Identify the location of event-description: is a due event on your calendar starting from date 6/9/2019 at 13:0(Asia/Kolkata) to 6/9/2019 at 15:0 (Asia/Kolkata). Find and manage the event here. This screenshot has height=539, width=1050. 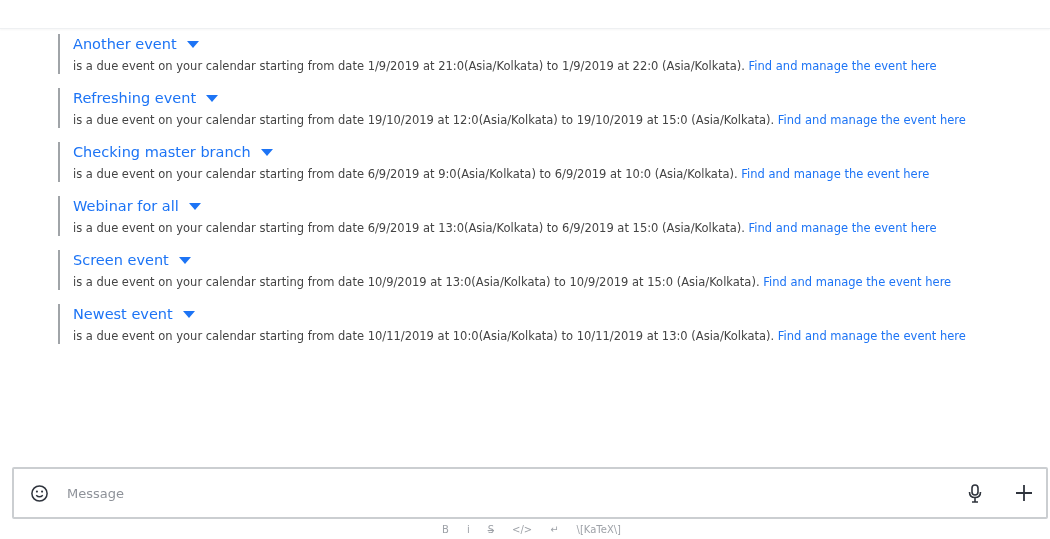
(505, 228).